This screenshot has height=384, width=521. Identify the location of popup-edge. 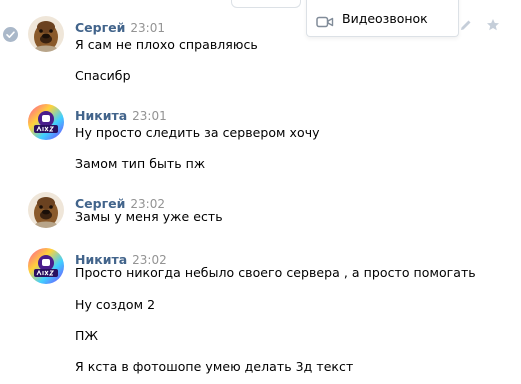
(266, 4).